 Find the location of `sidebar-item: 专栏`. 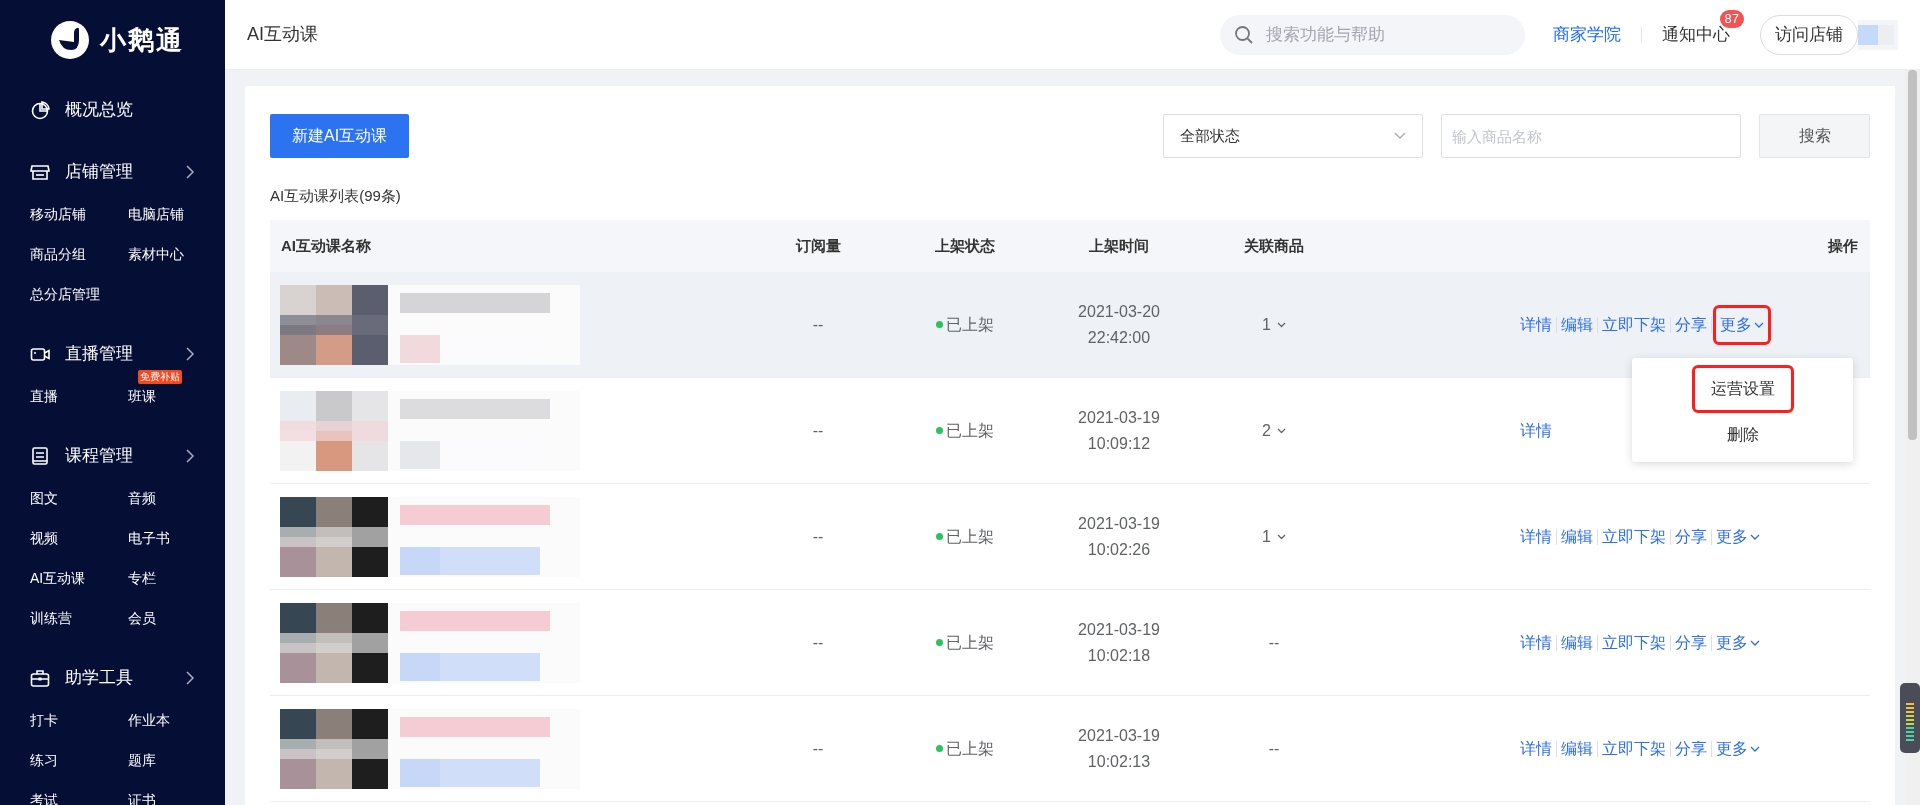

sidebar-item: 专栏 is located at coordinates (142, 578).